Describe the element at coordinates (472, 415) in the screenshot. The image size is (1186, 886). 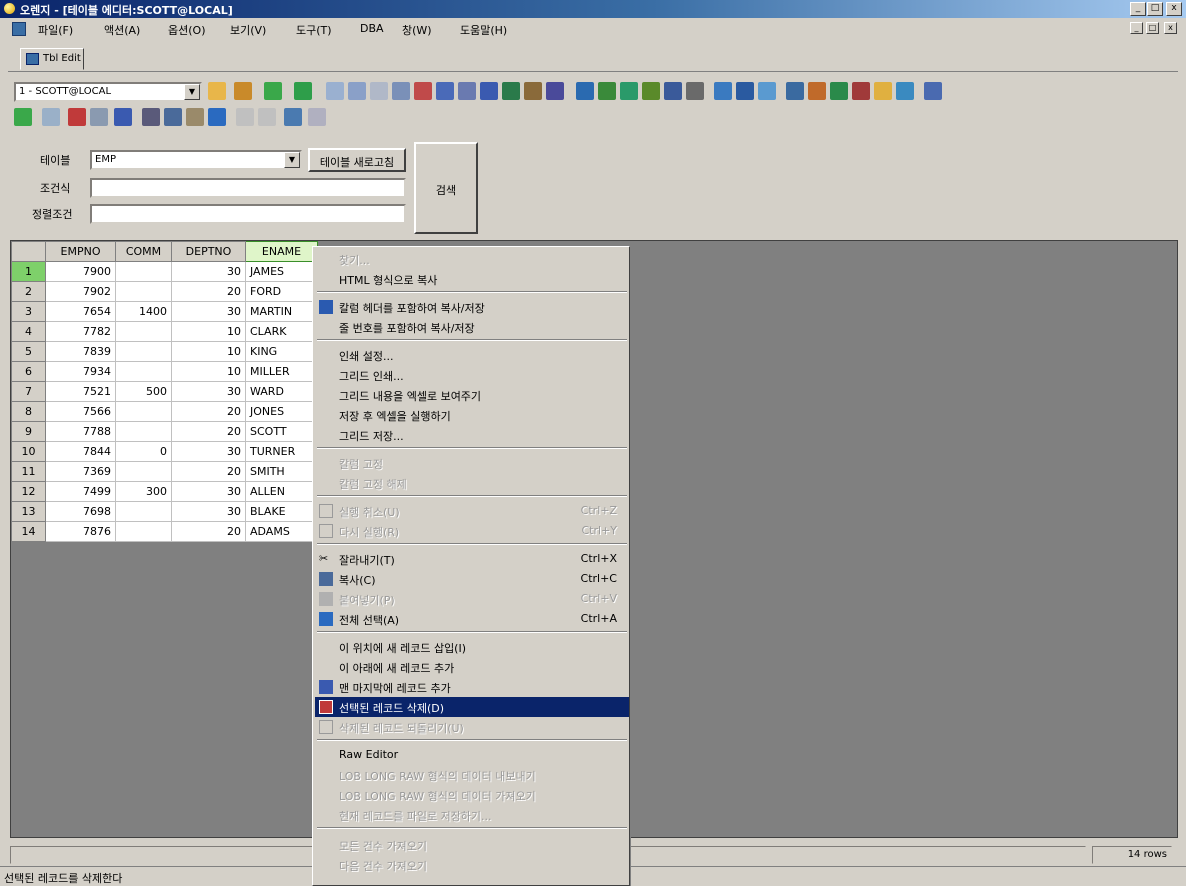
I see `menu-item-save-and-open-excel: 저장 후 엑셀을 실행하기` at that location.